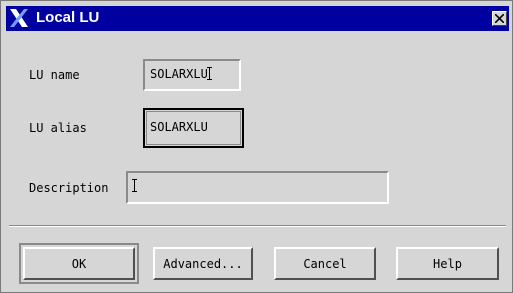 Image resolution: width=513 pixels, height=293 pixels. What do you see at coordinates (58, 128) in the screenshot?
I see `lu-alias-label: LU alias` at bounding box center [58, 128].